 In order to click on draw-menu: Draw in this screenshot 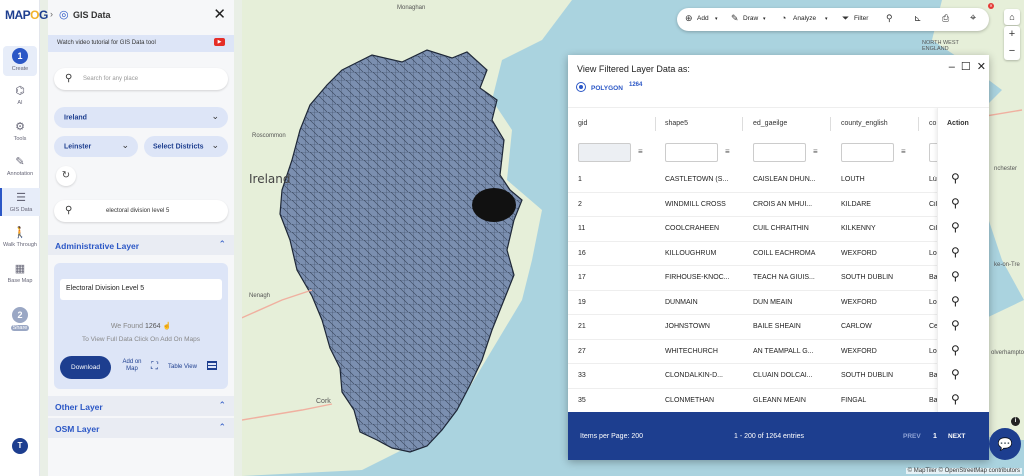, I will do `click(750, 18)`.